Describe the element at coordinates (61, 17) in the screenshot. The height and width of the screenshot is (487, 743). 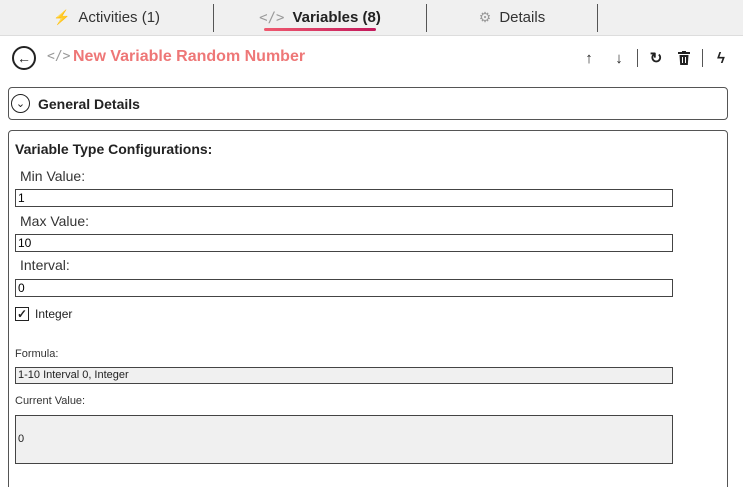
I see `bolt-icon: ⚡` at that location.